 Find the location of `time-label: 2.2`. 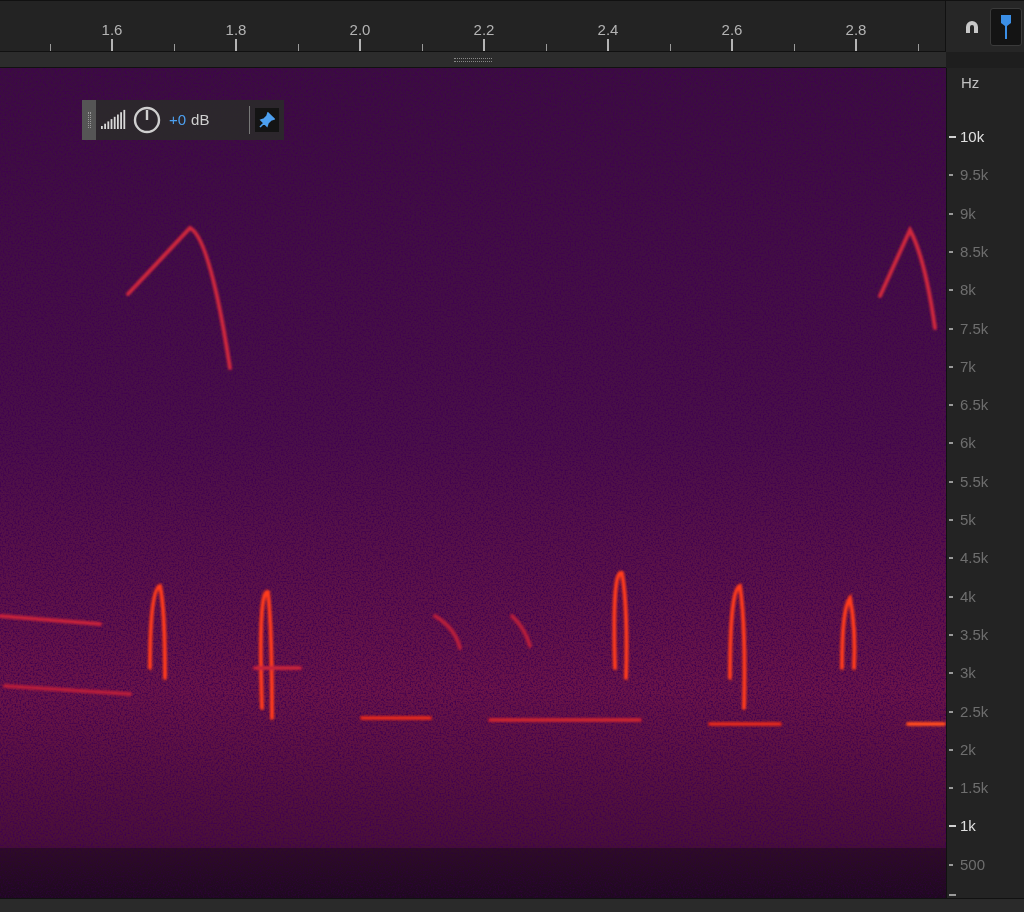

time-label: 2.2 is located at coordinates (484, 30).